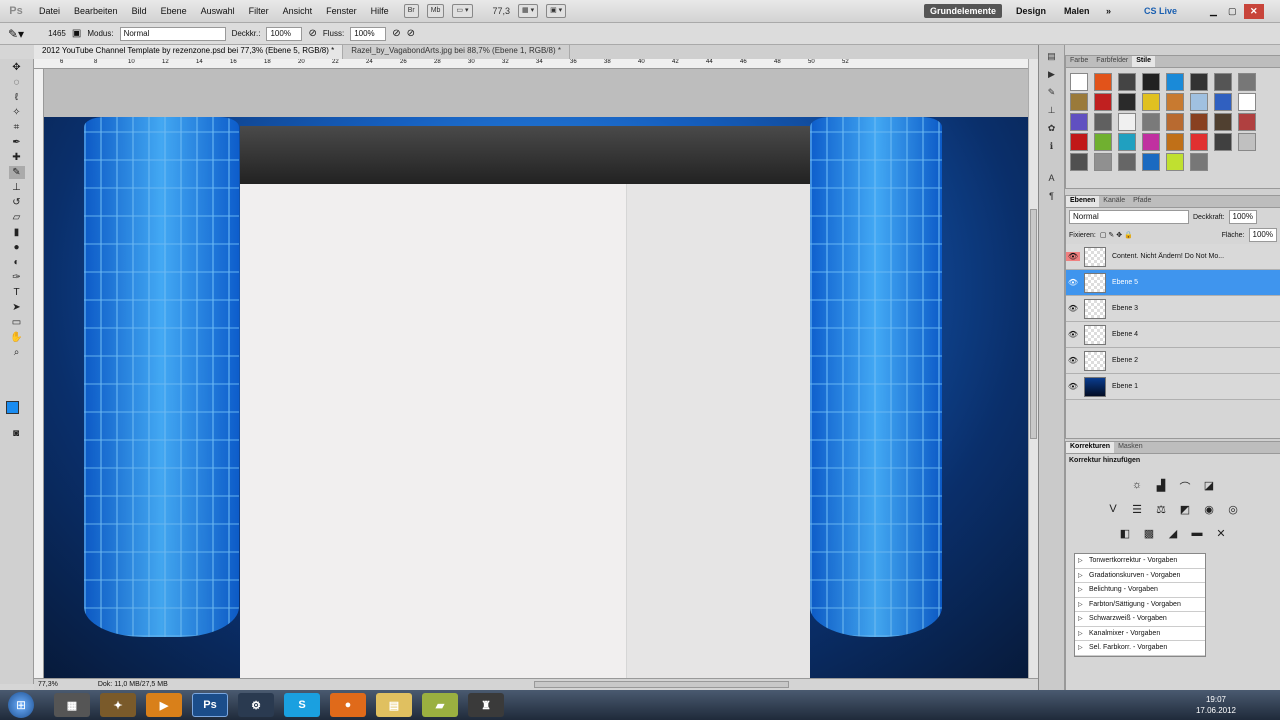 The width and height of the screenshot is (1280, 720). Describe the element at coordinates (1216, 705) in the screenshot. I see `taskbar-clock: 19:07 17.06.2012` at that location.